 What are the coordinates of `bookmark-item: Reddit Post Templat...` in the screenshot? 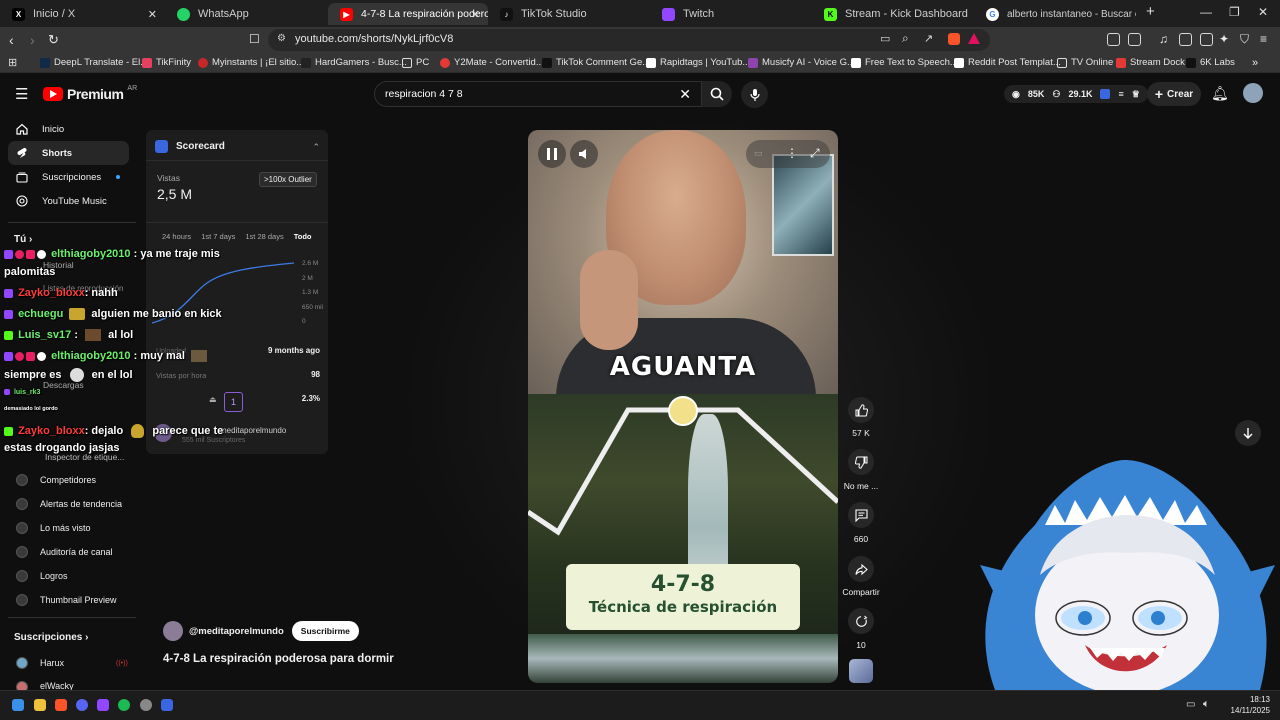 It's located at (1007, 62).